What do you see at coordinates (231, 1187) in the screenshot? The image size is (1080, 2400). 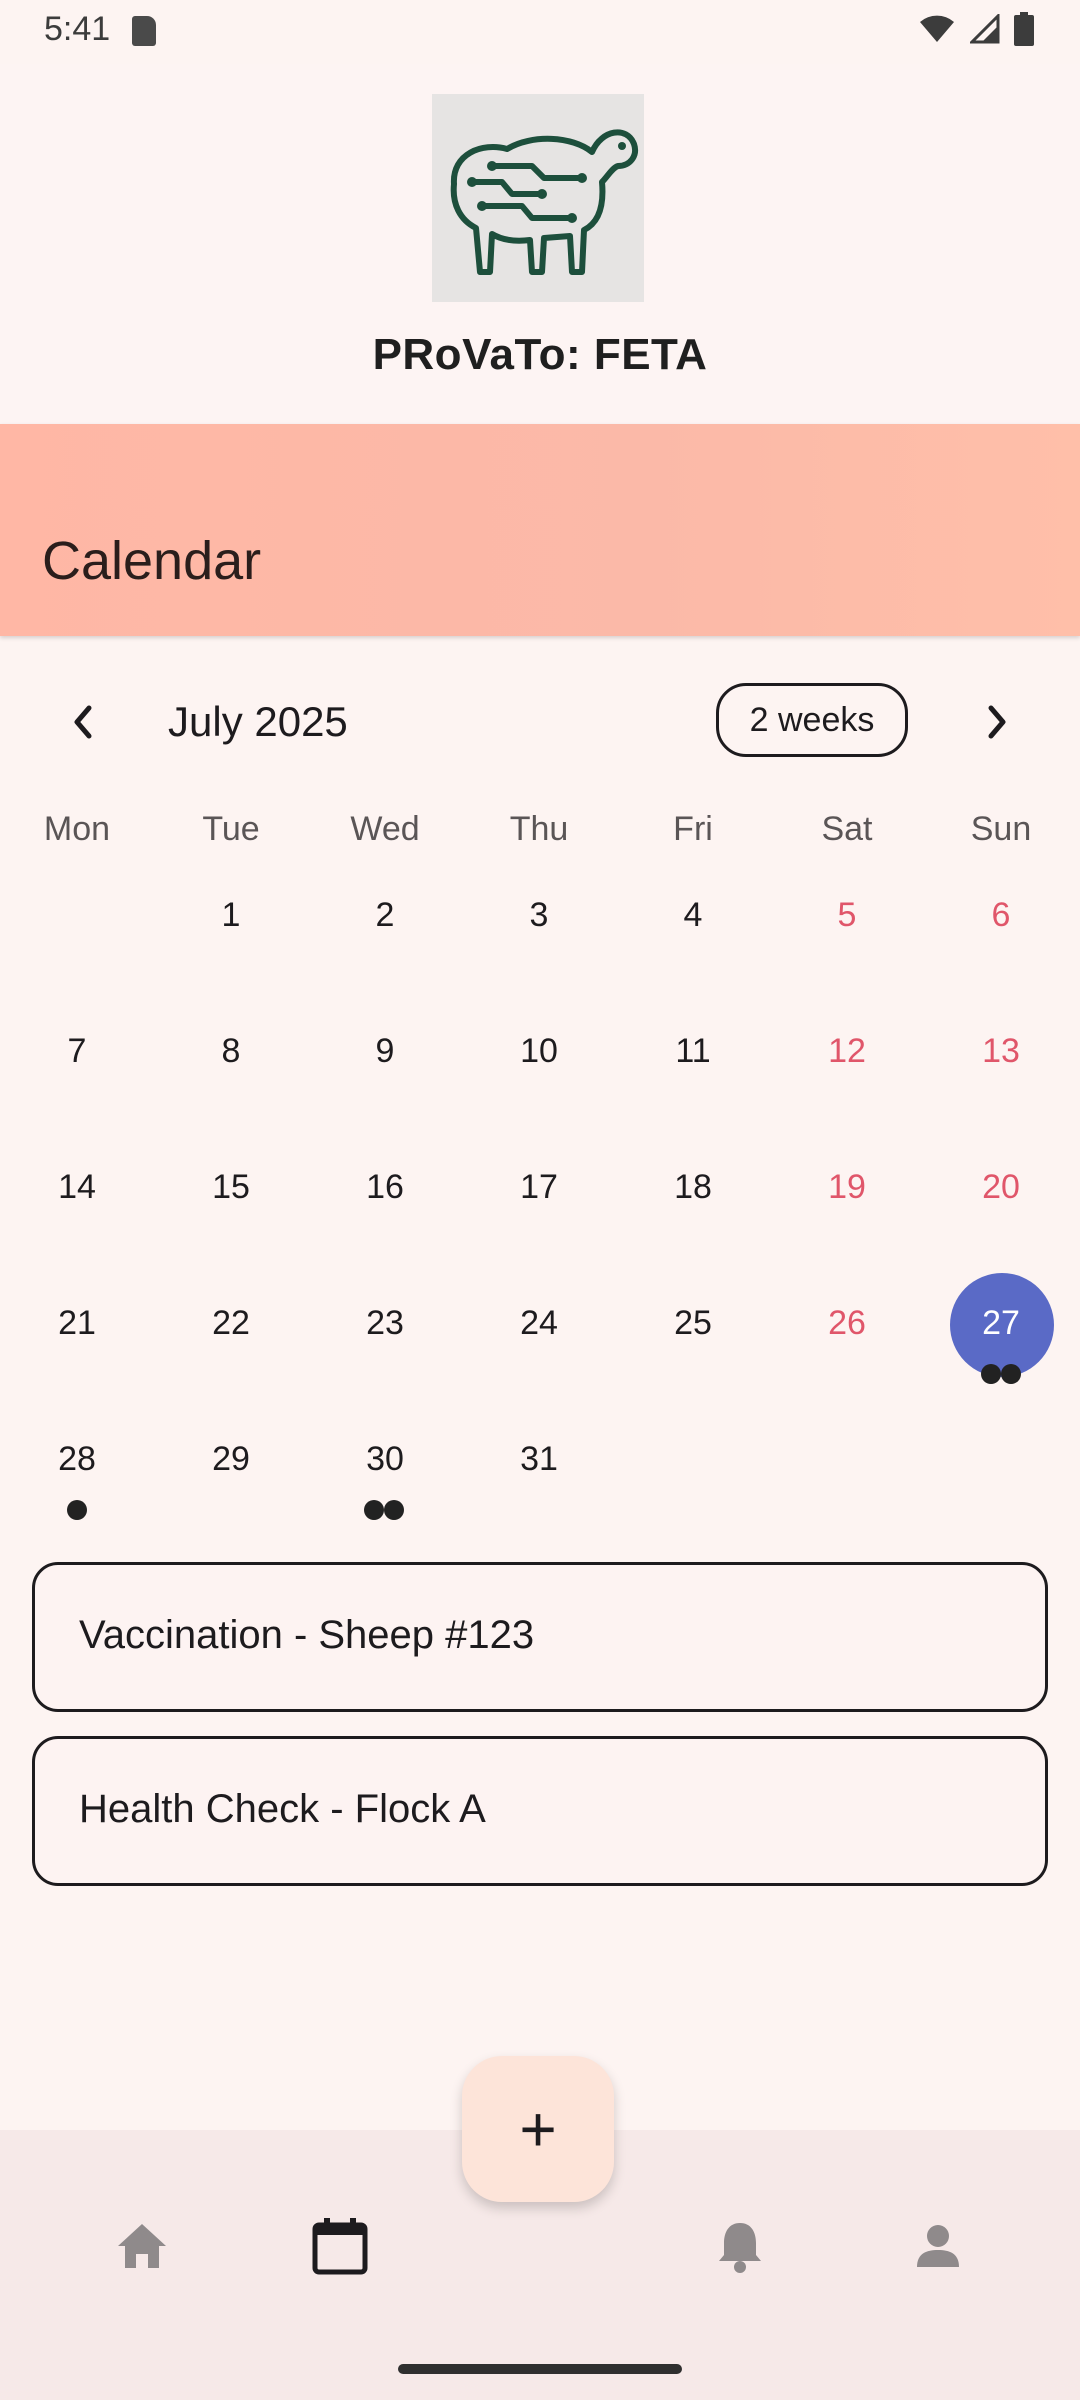 I see `calendar-day: 15` at bounding box center [231, 1187].